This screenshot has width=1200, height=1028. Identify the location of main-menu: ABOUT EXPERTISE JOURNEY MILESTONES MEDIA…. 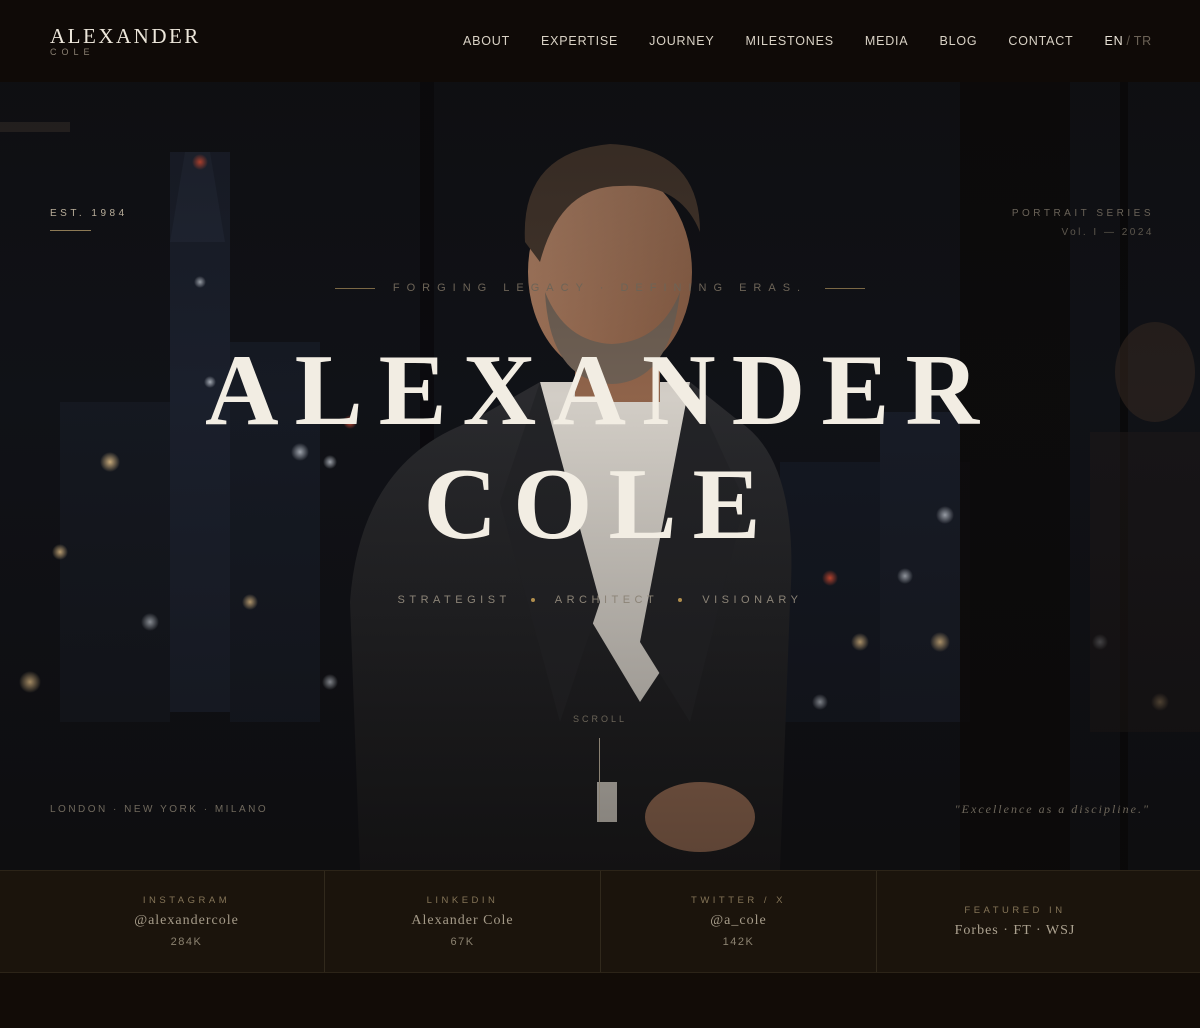
(792, 41).